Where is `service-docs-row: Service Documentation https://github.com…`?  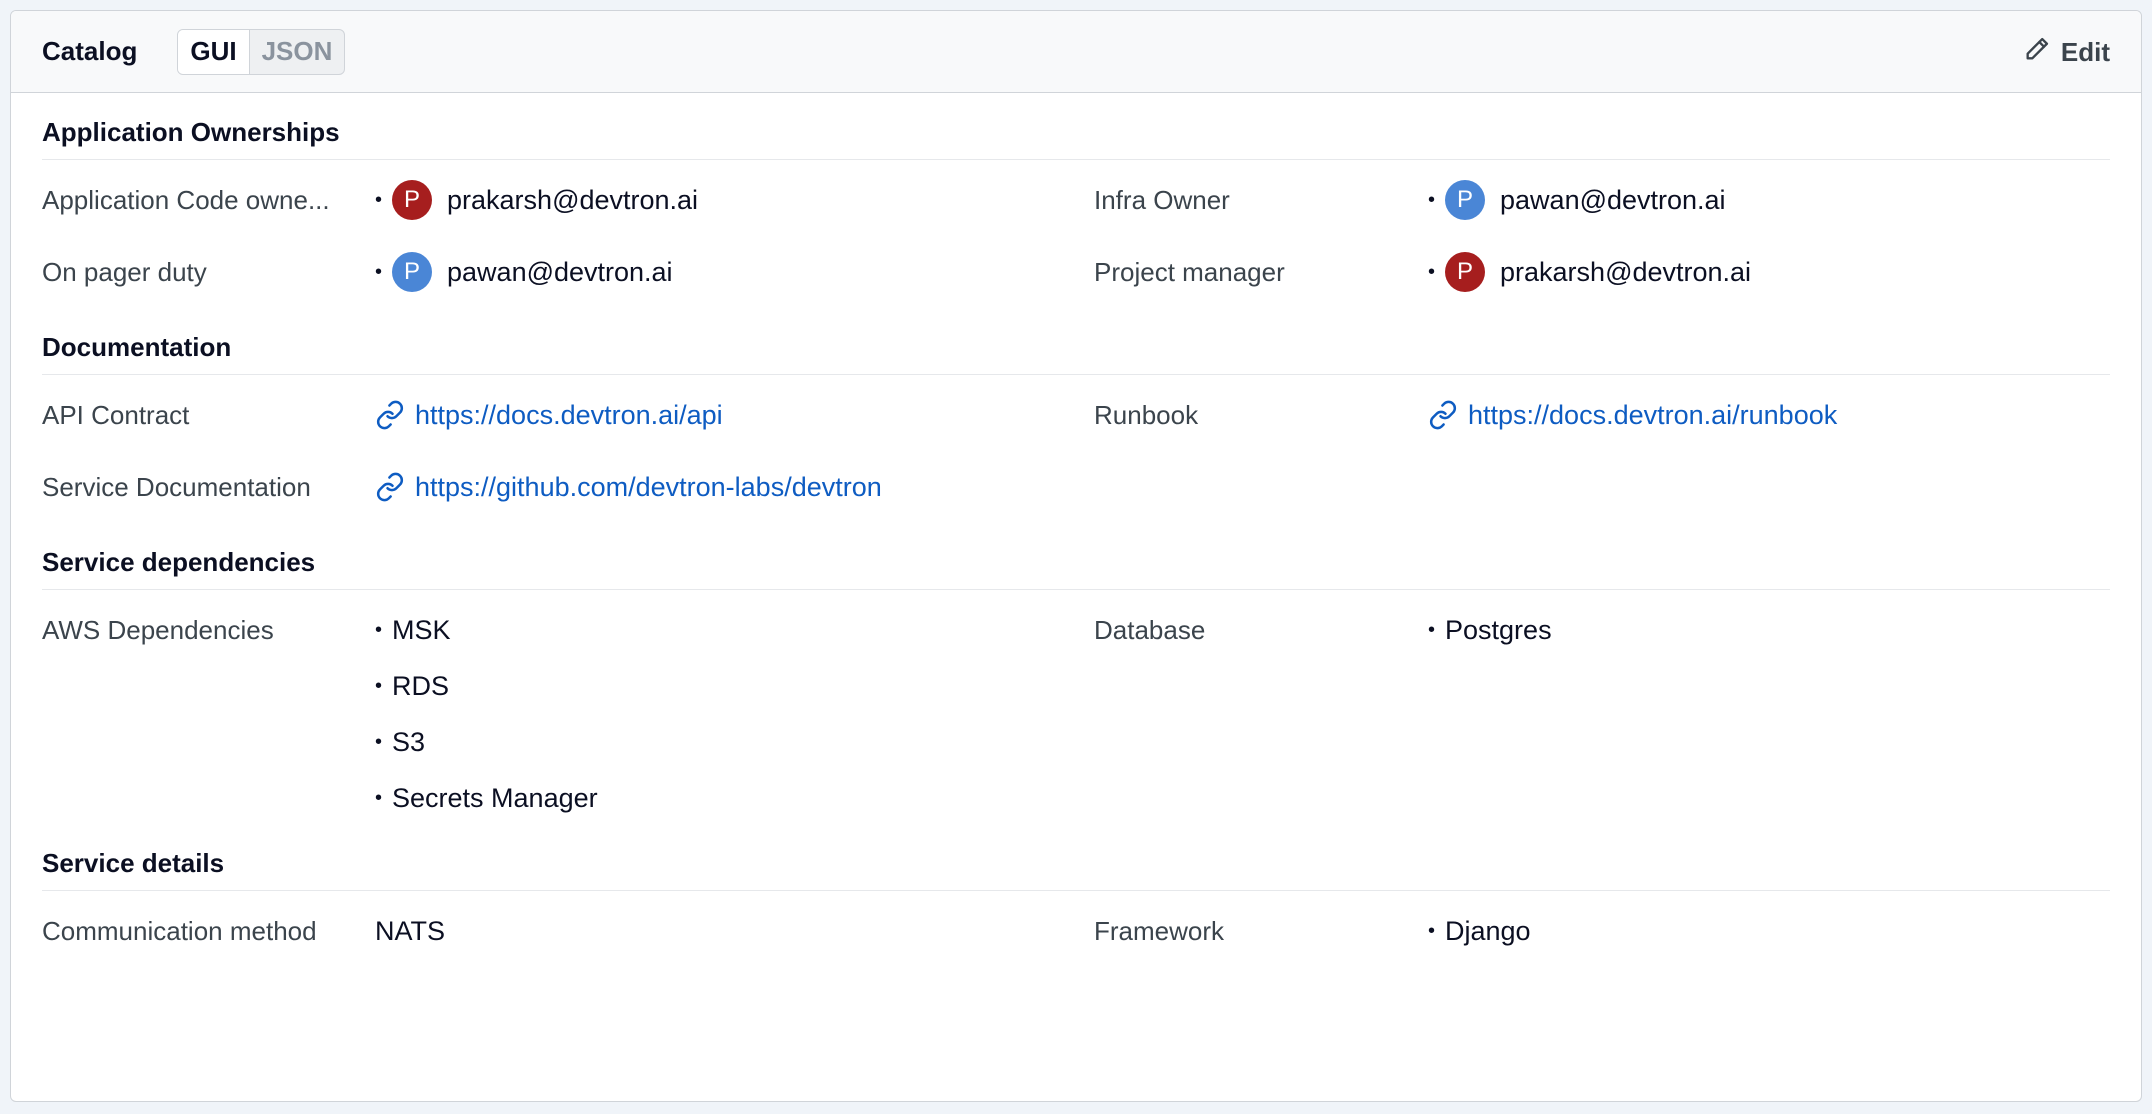
service-docs-row: Service Documentation https://github.com… is located at coordinates (568, 487).